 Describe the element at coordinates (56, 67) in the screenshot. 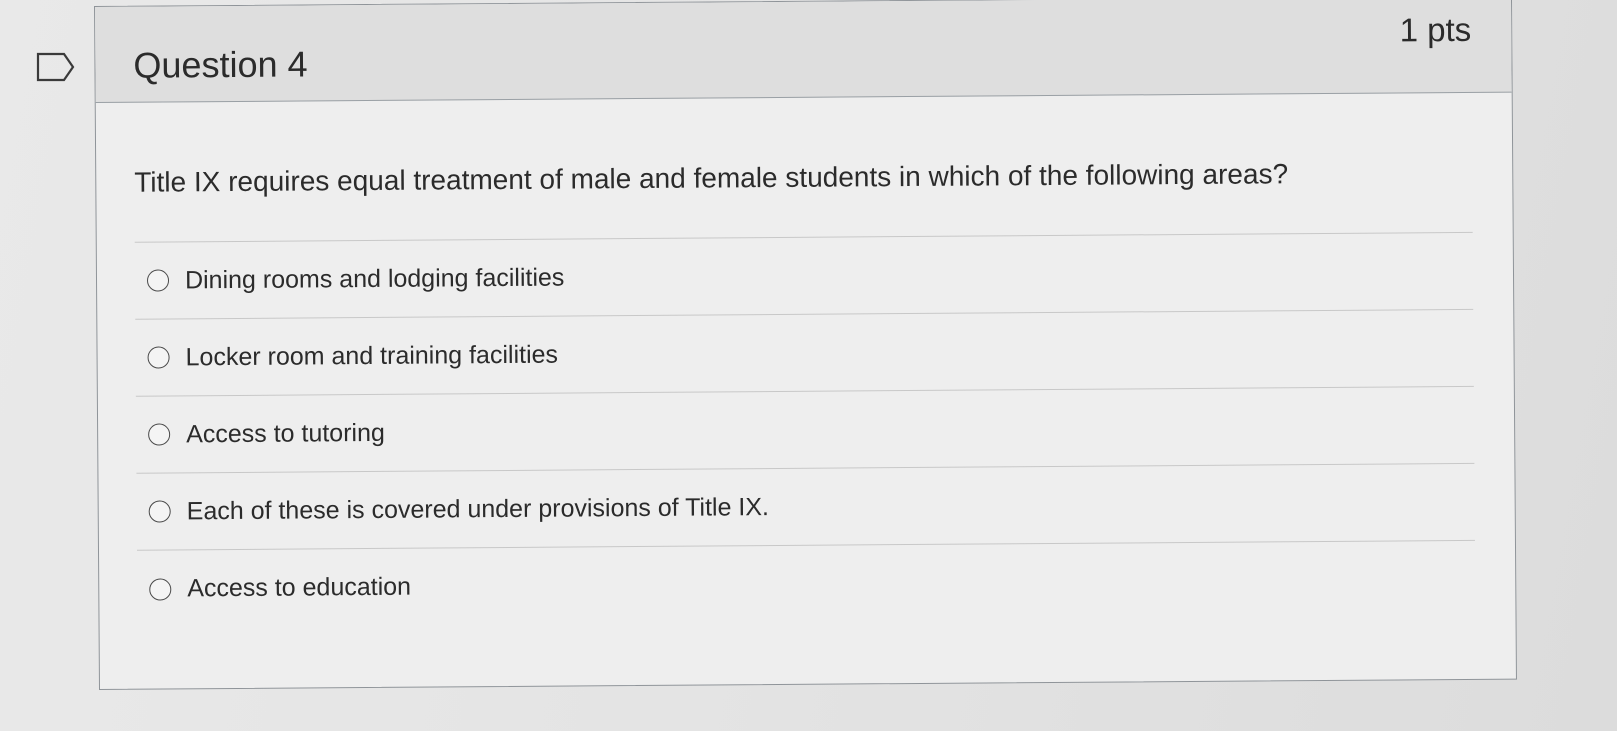

I see `flag-question-icon` at that location.